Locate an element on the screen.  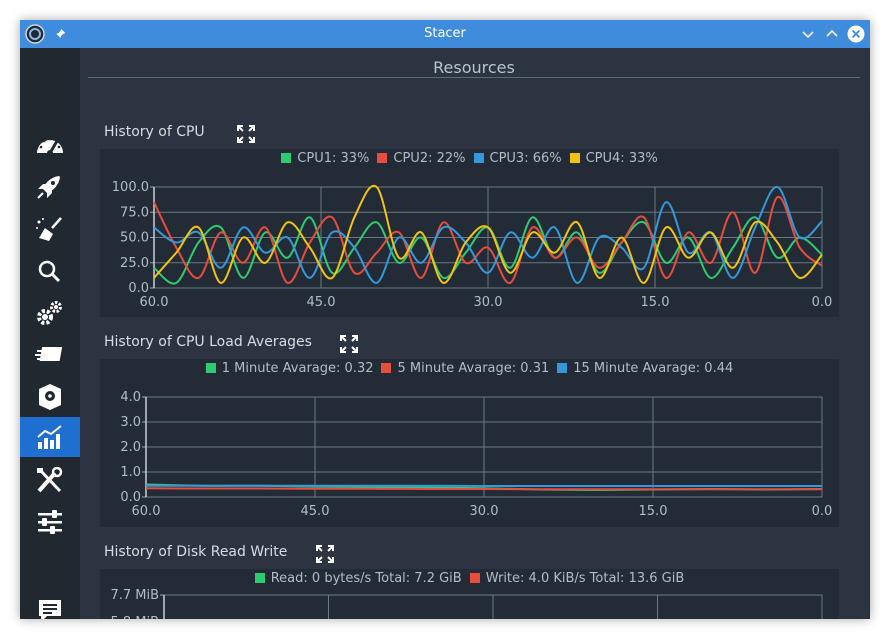
y-tick-label: 100.0 is located at coordinates (130, 187).